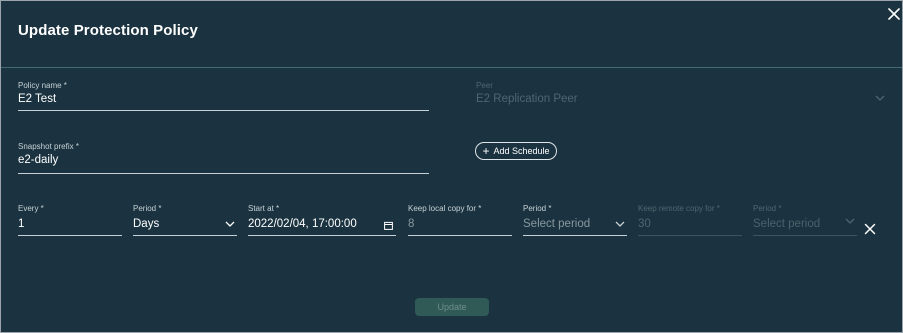  Describe the element at coordinates (302, 224) in the screenshot. I see `start-at-input: 2022/02/04, 17:00:00` at that location.